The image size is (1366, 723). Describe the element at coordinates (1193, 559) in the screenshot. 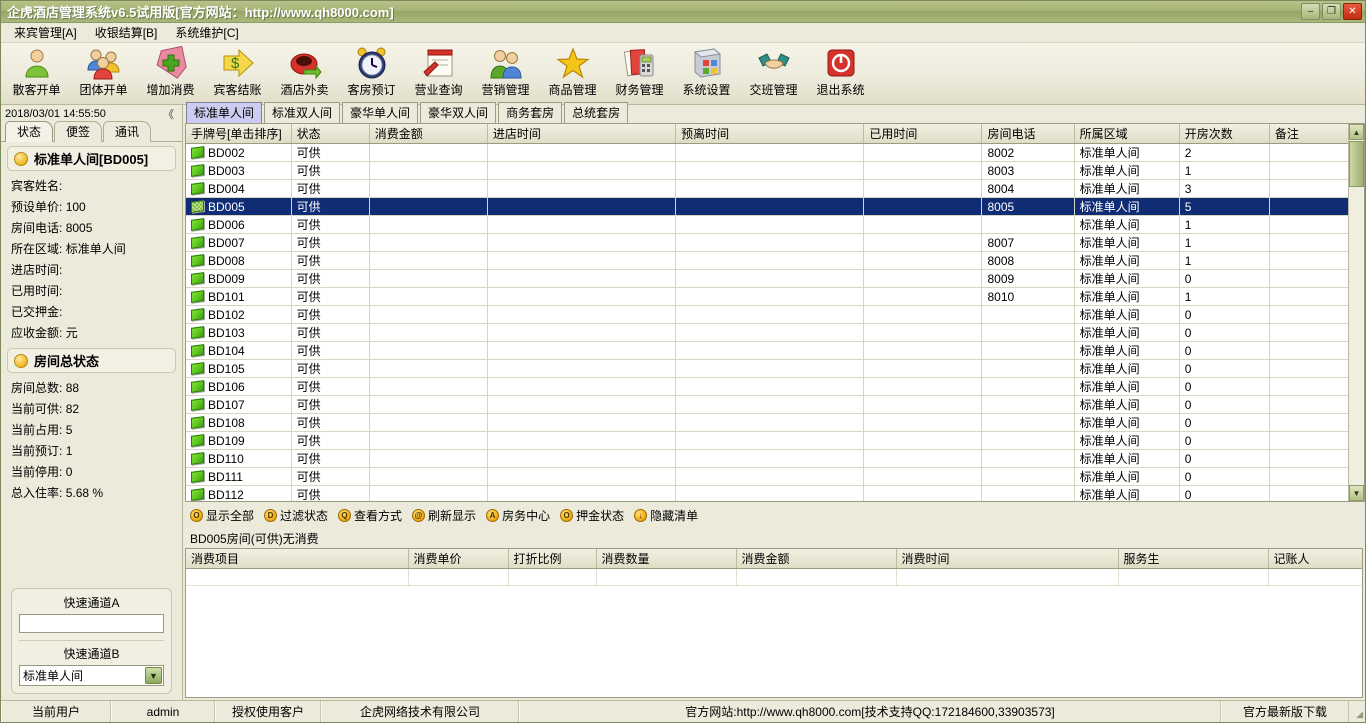

I see `col-waiter: 服务生` at that location.